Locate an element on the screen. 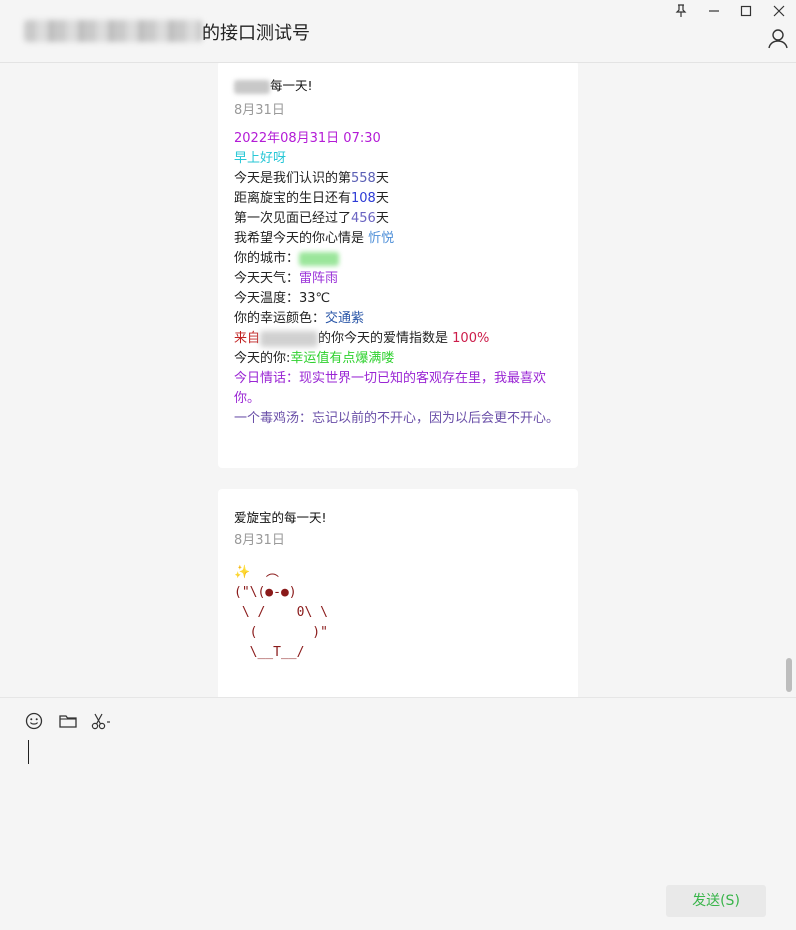 The width and height of the screenshot is (796, 930). emoji-icon is located at coordinates (34, 721).